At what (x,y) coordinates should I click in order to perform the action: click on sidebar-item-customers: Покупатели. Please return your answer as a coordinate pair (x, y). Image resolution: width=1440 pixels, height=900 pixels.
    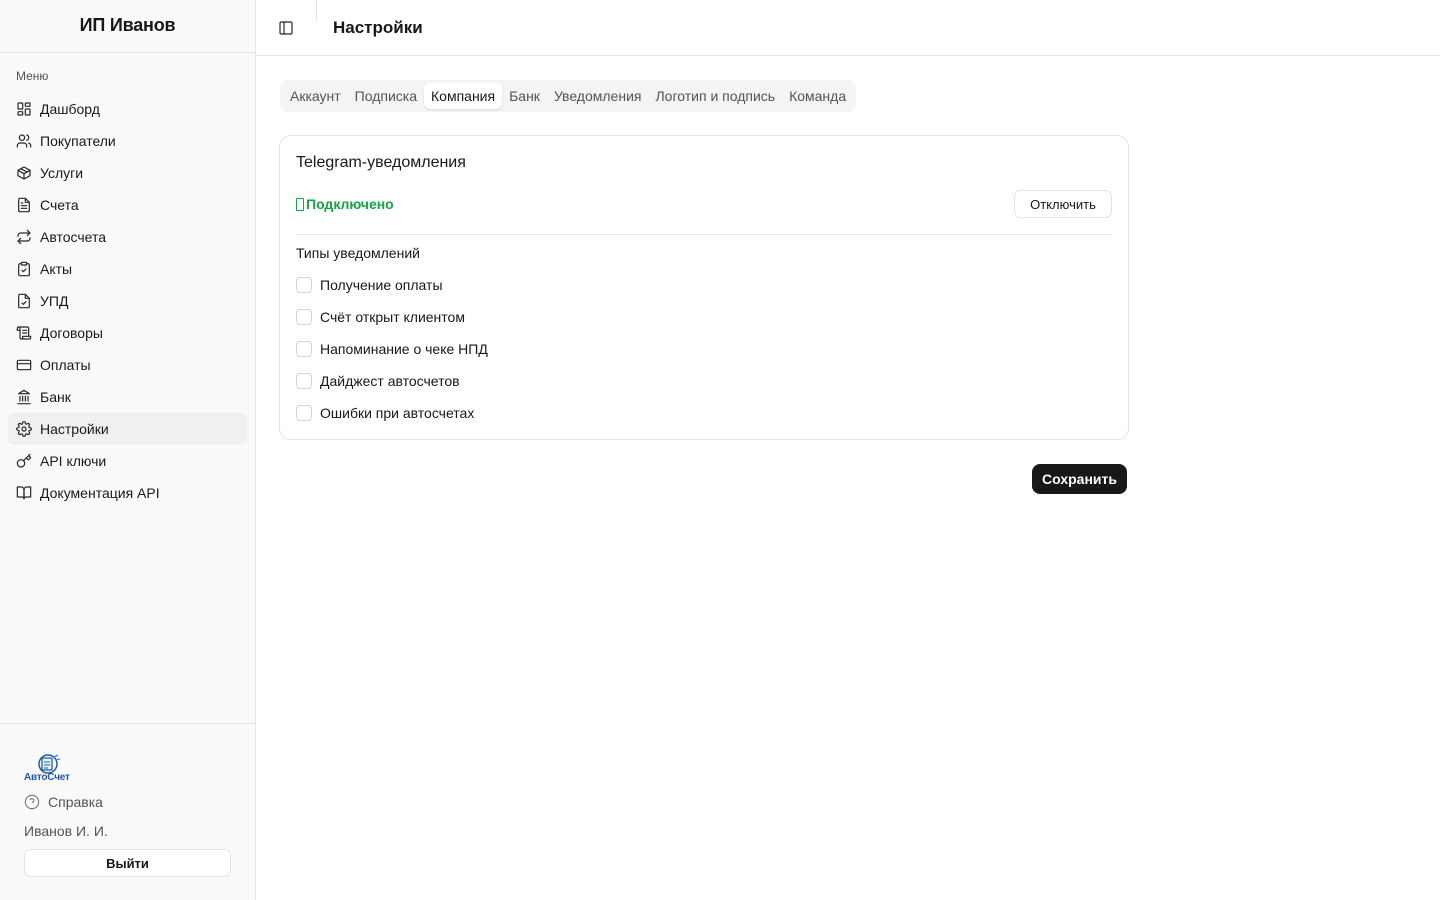
    Looking at the image, I should click on (127, 141).